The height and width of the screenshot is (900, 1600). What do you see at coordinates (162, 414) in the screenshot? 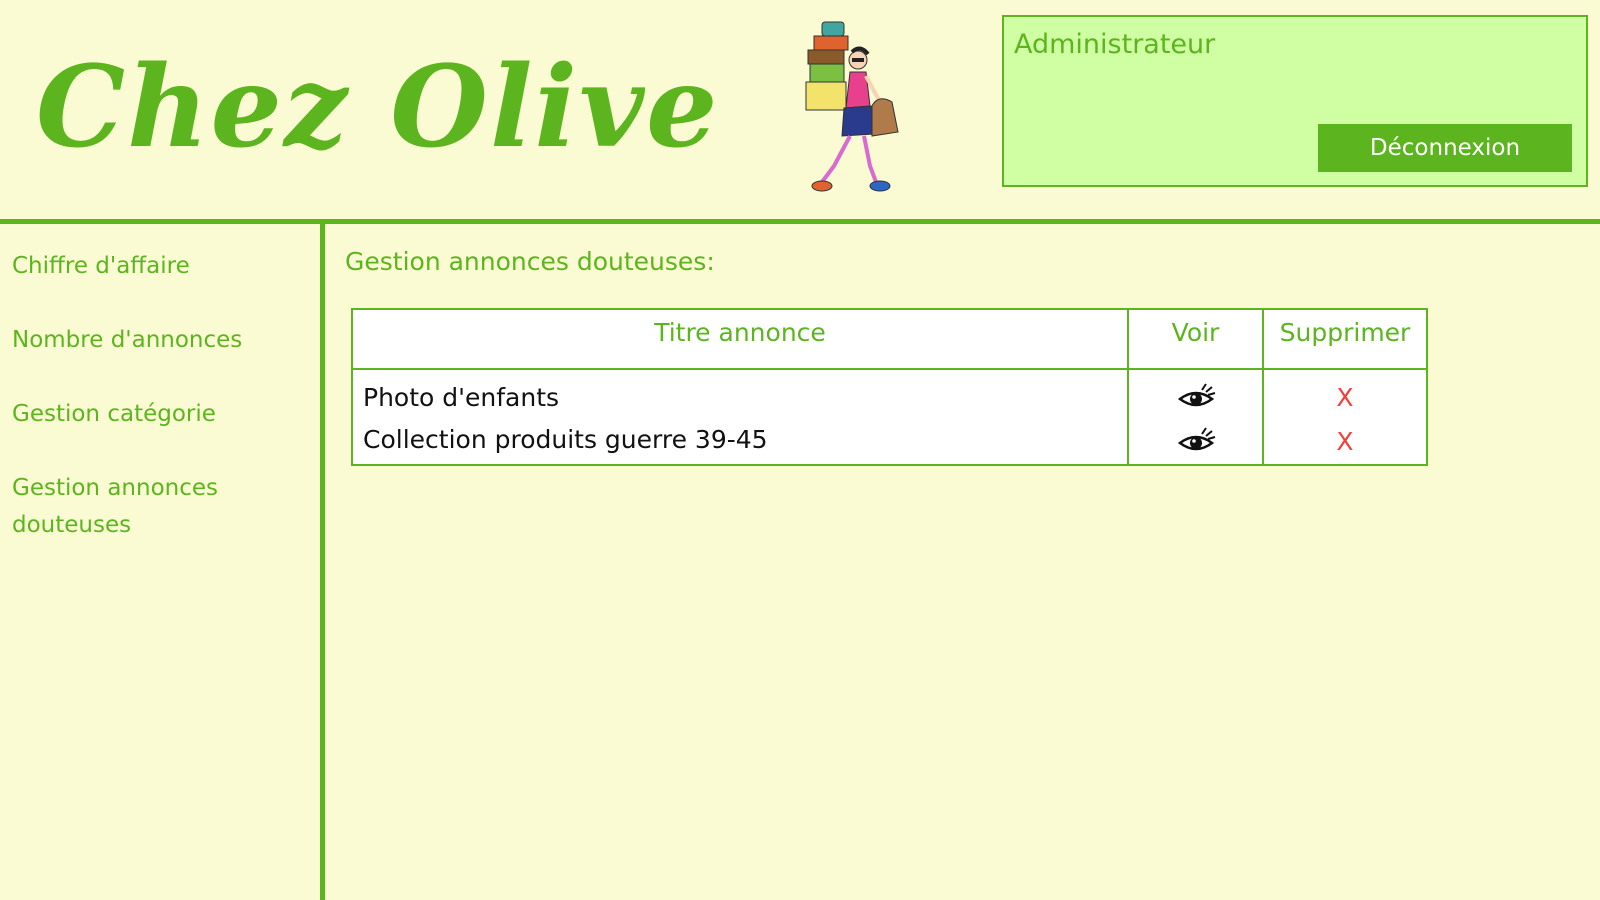
I see `sidebar-item-gestion-categorie: Gestion catégorie` at bounding box center [162, 414].